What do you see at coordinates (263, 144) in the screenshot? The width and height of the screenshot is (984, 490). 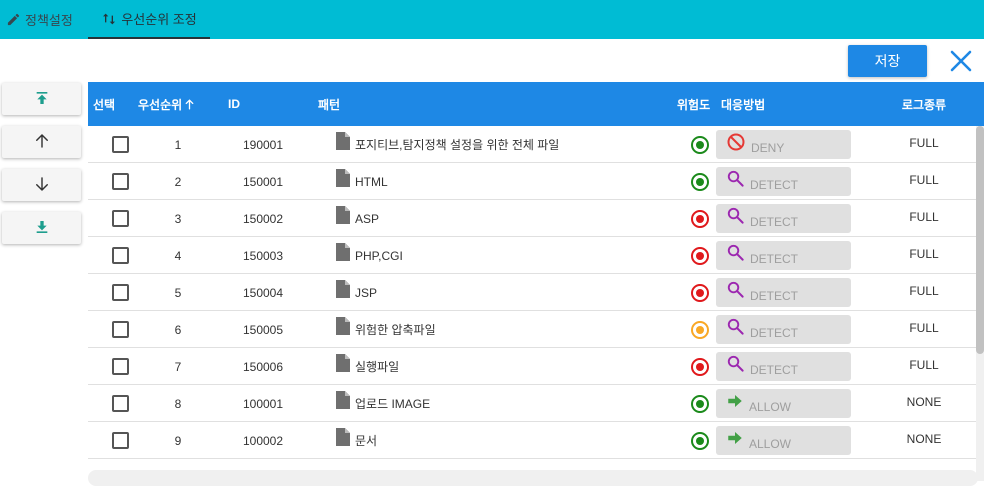 I see `id-cell: 190001` at bounding box center [263, 144].